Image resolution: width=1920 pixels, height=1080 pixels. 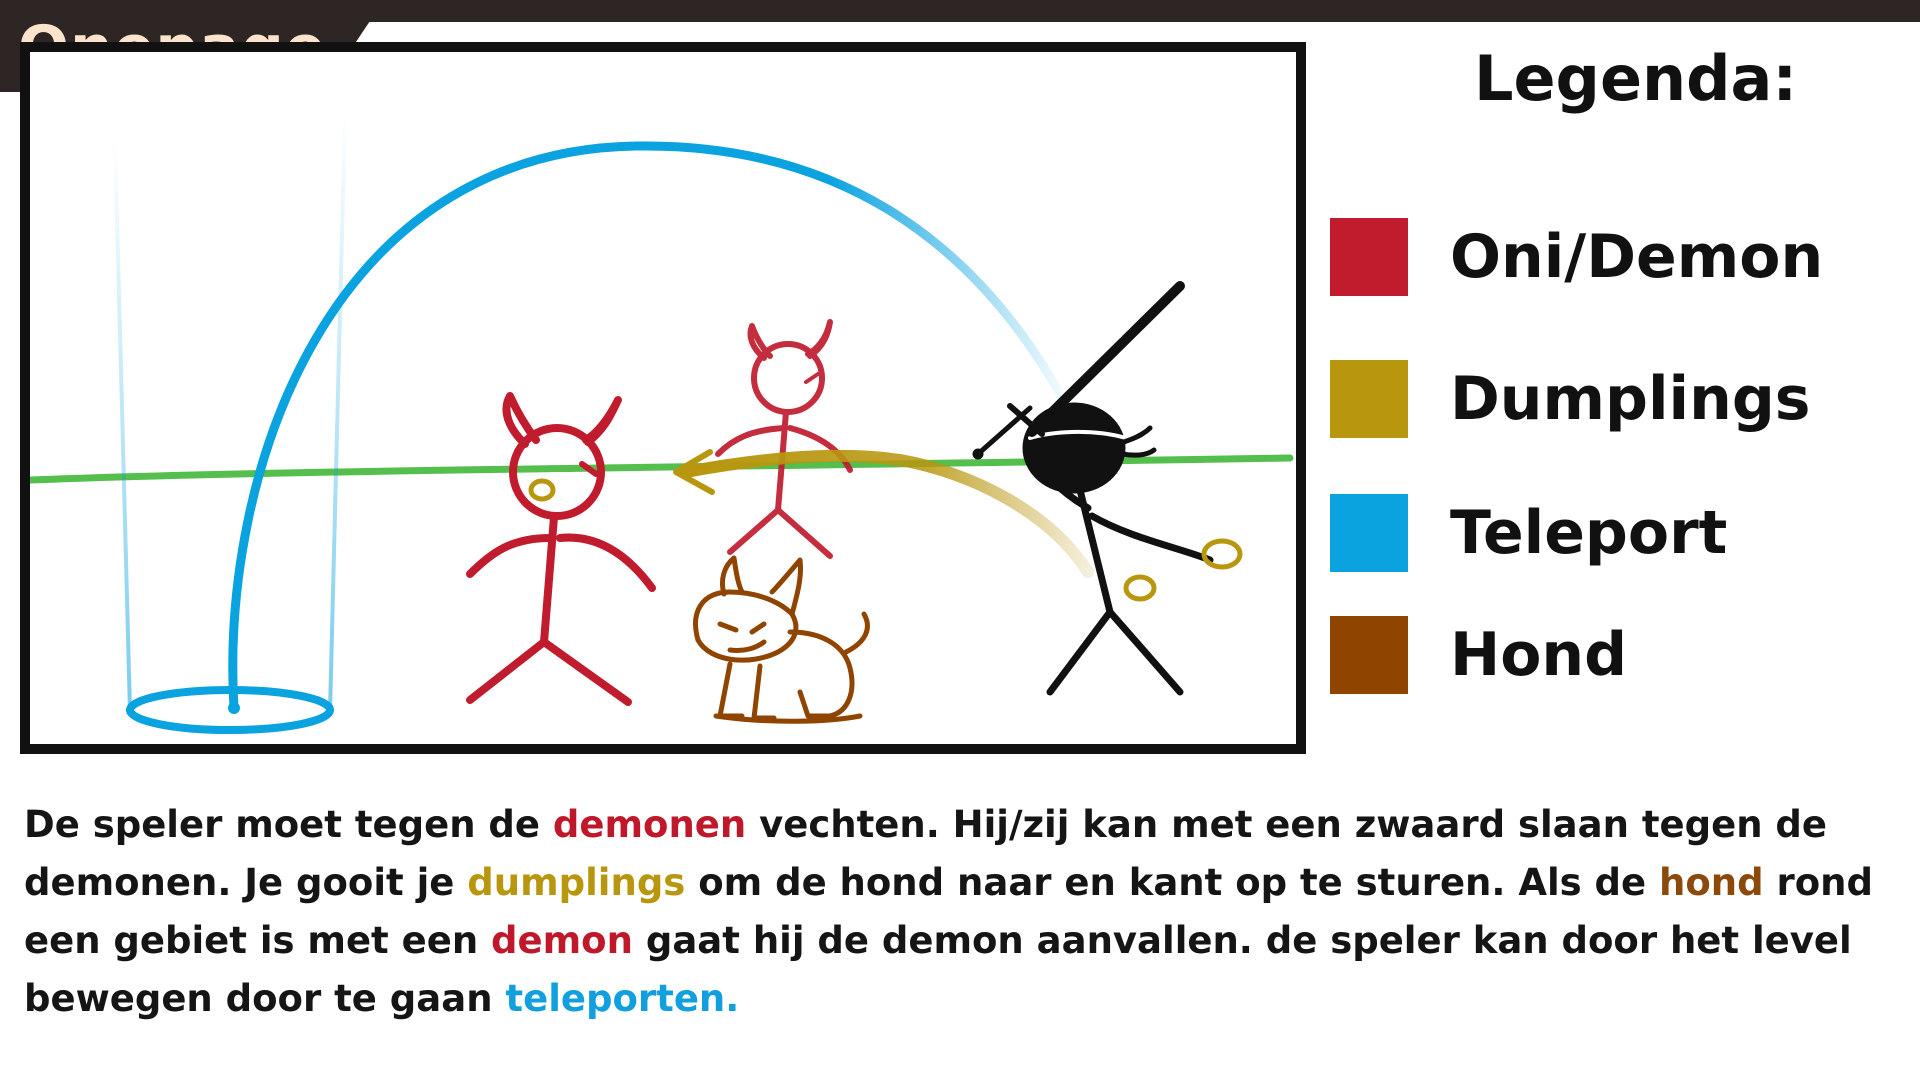 I want to click on dog-figure-icon, so click(x=781, y=639).